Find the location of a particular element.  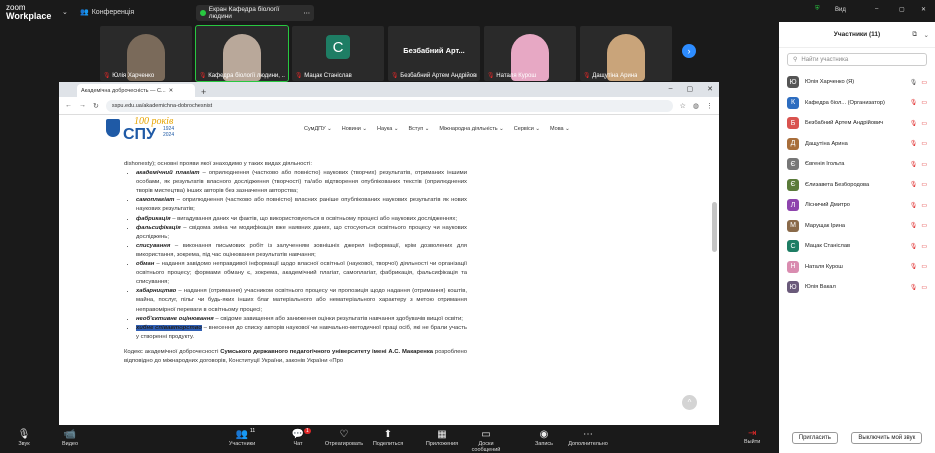

site-nav-item: Мова ⌄ is located at coordinates (560, 129).